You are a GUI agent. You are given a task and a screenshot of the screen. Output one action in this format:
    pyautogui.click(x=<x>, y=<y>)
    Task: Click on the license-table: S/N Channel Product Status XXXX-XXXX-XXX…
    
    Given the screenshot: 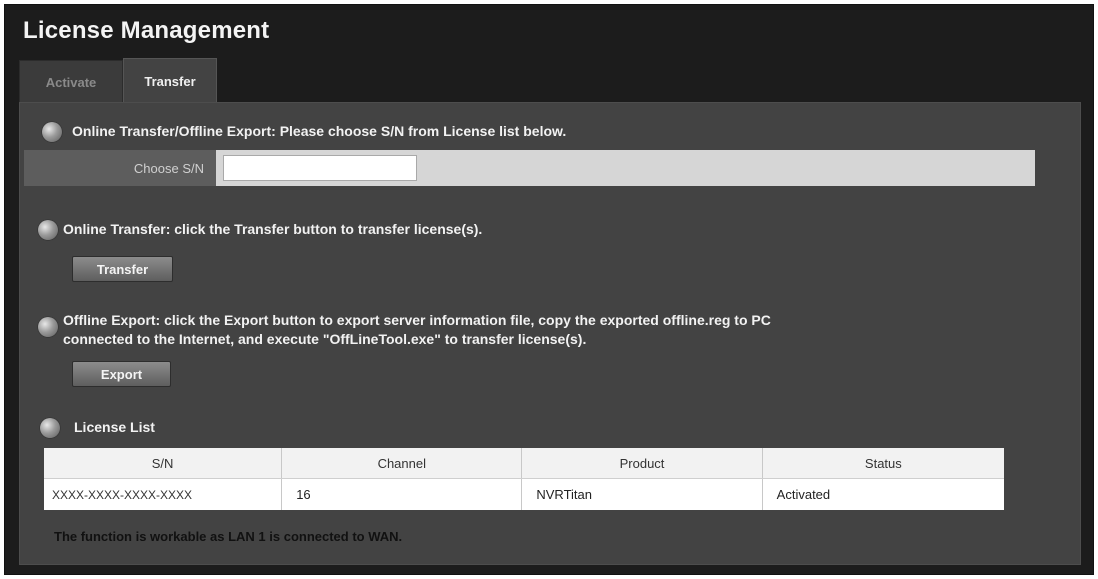 What is the action you would take?
    pyautogui.click(x=524, y=479)
    